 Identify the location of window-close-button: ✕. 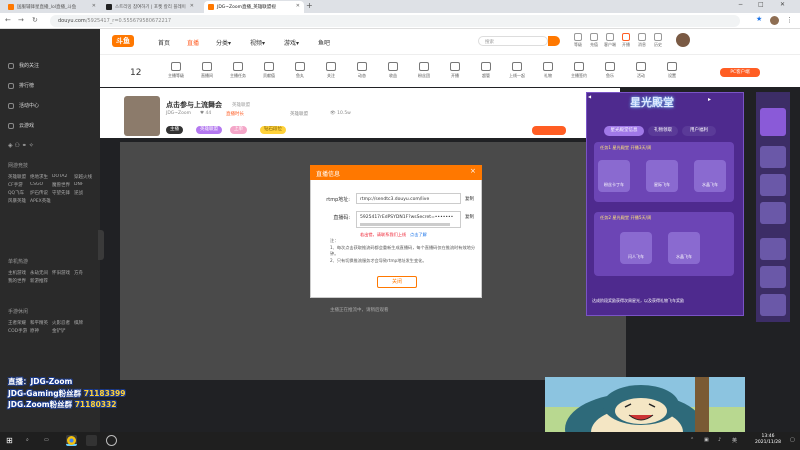
(782, 4).